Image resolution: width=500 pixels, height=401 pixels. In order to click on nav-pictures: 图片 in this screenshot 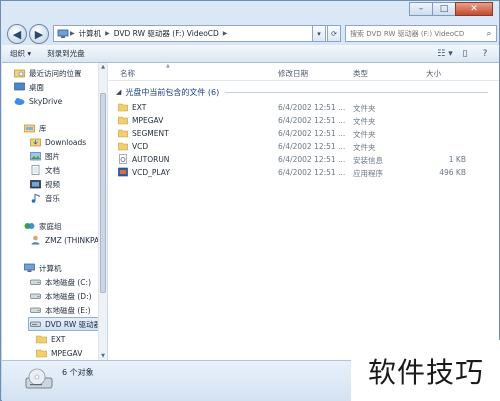, I will do `click(45, 156)`.